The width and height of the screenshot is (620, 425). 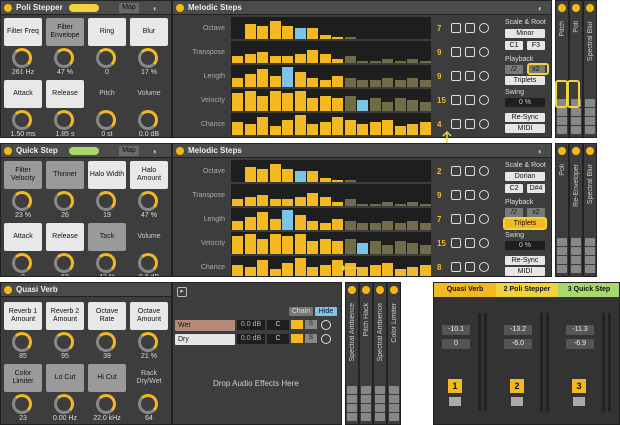 What do you see at coordinates (301, 311) in the screenshot?
I see `chain-button: Chain` at bounding box center [301, 311].